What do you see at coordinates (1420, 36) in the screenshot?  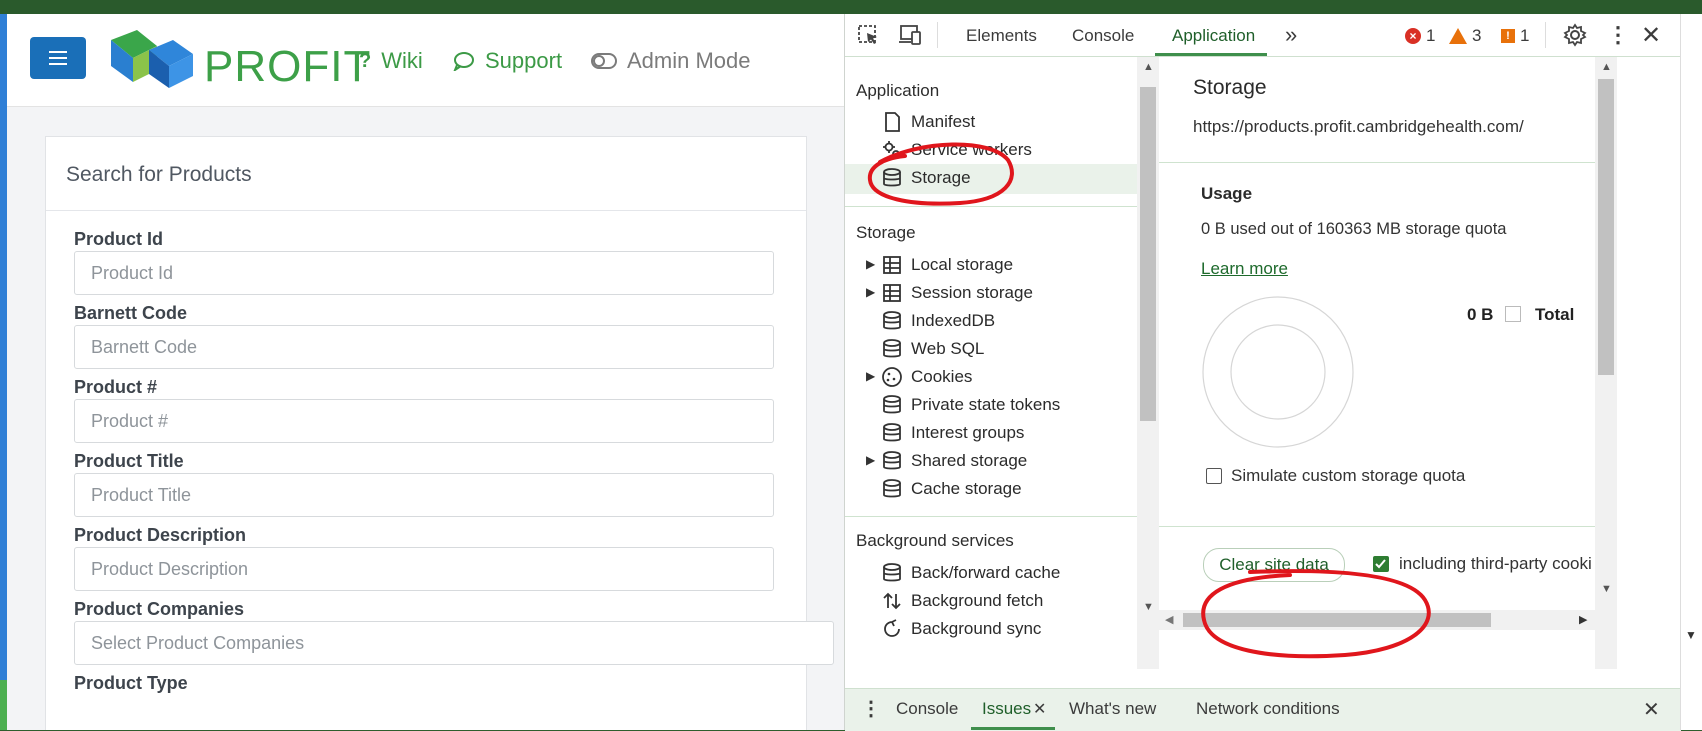 I see `error-count-badge: × 1` at bounding box center [1420, 36].